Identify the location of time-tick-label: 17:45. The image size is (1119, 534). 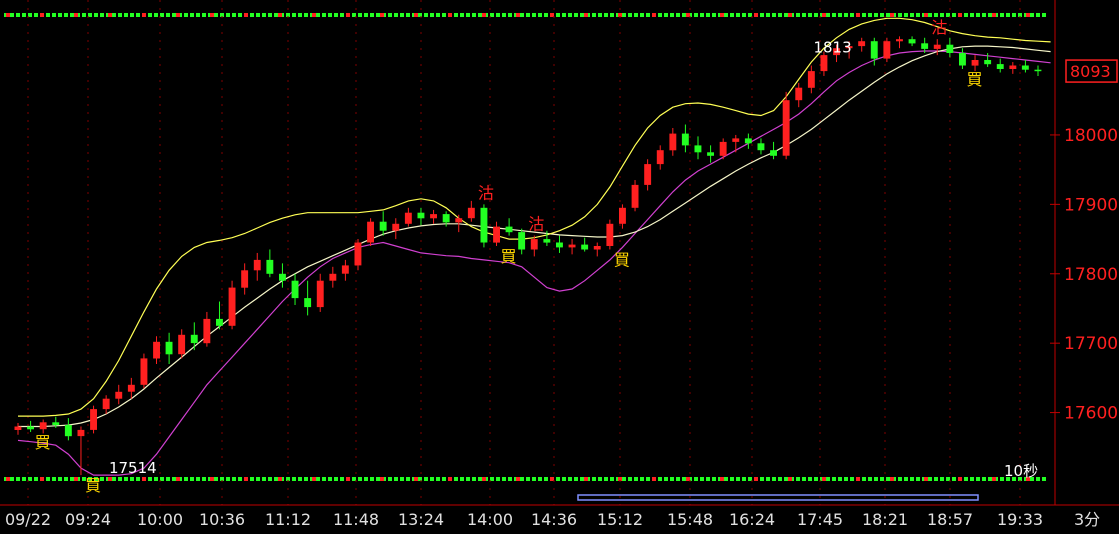
(820, 519).